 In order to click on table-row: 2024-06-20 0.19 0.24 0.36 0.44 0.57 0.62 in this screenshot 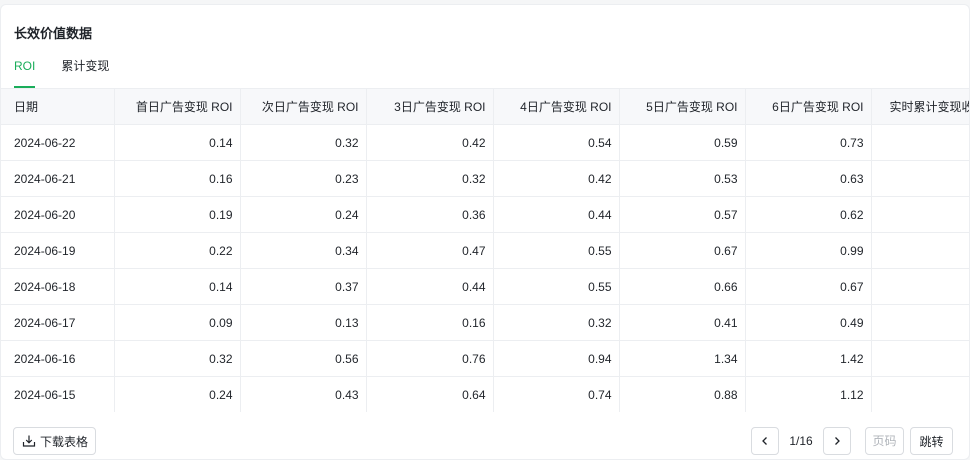, I will do `click(485, 214)`.